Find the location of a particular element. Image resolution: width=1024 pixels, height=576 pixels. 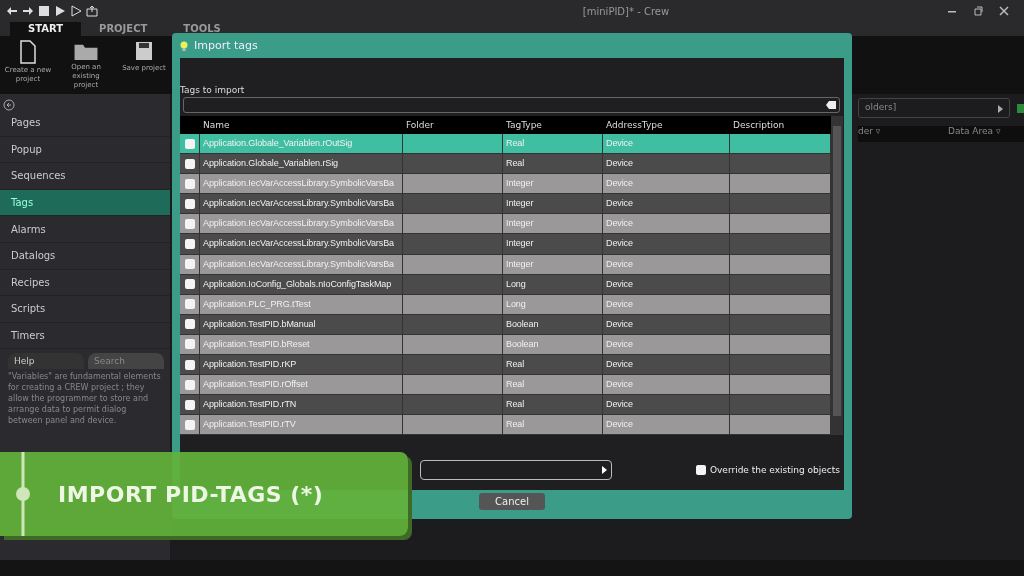

table-row: Application.IoConfig_Globals.nIoConfigTaskMap Long Device is located at coordinates (505, 284).